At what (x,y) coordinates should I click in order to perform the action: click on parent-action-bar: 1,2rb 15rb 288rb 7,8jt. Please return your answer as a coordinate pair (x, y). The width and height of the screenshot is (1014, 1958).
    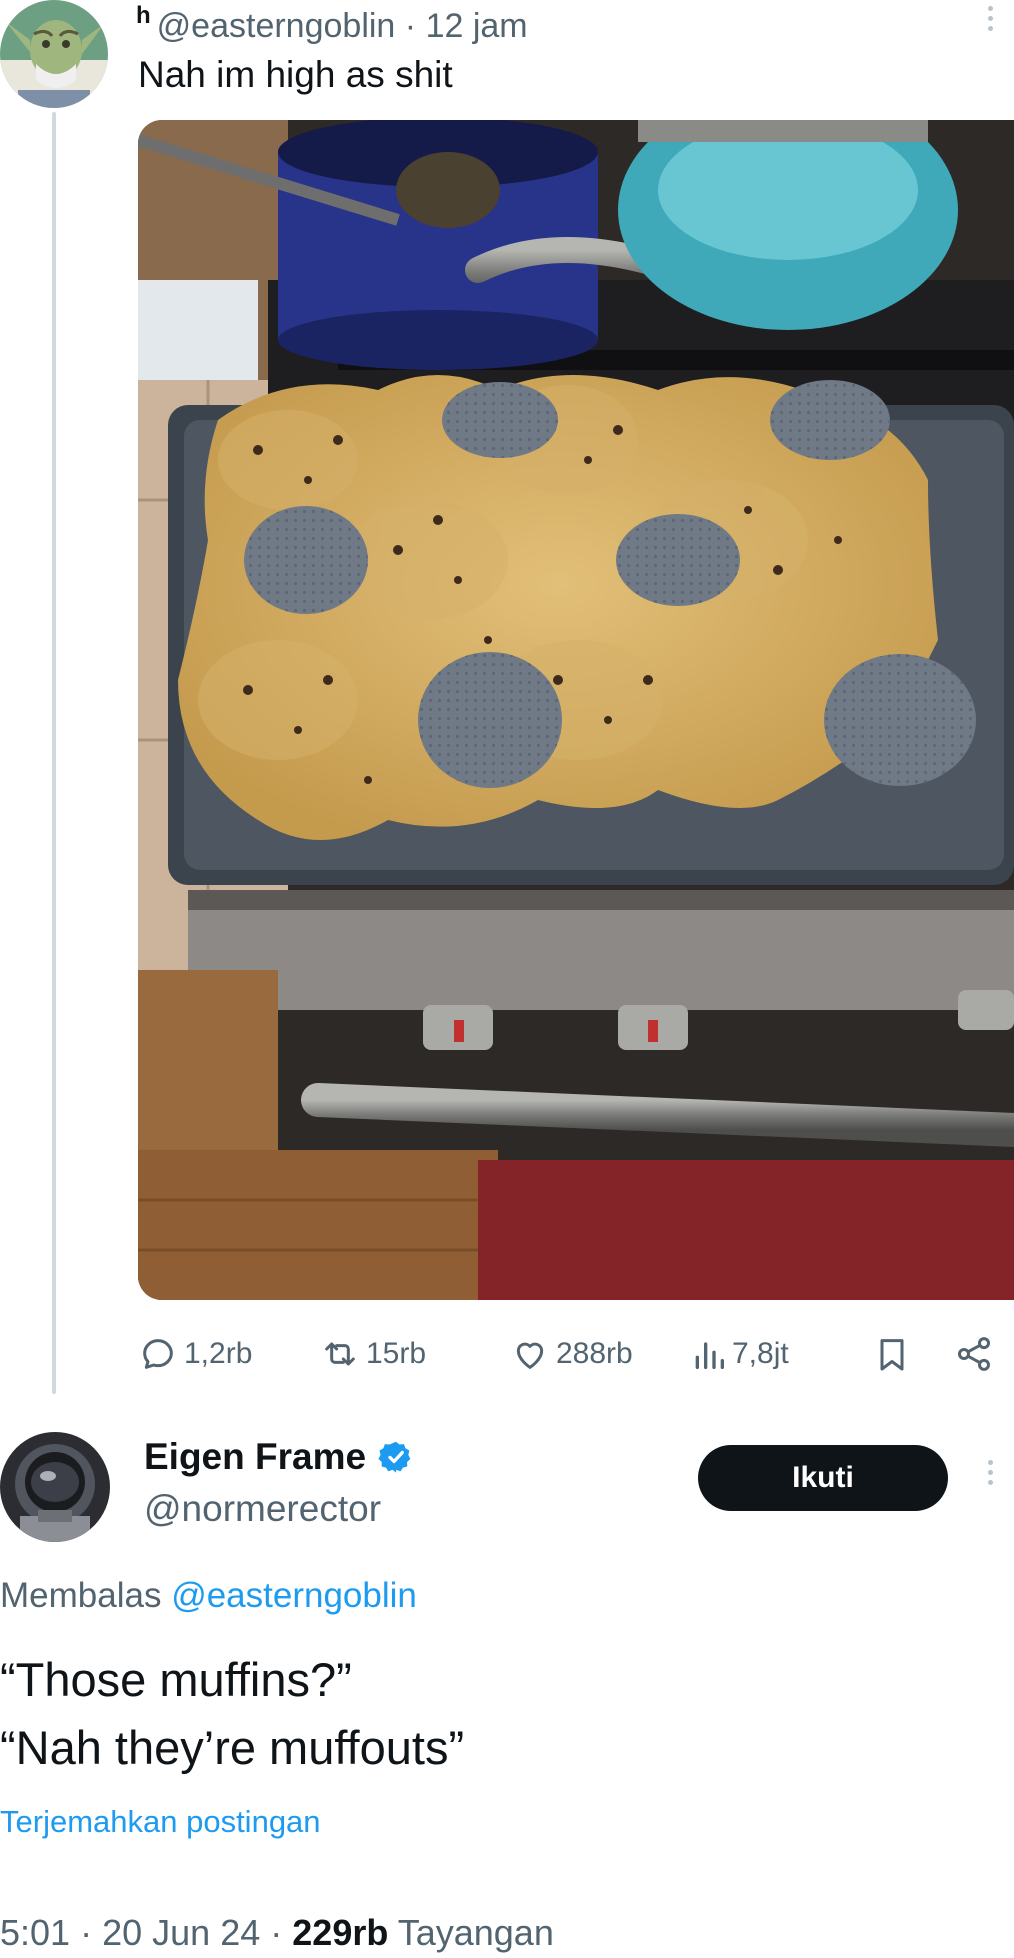
    Looking at the image, I should click on (576, 1354).